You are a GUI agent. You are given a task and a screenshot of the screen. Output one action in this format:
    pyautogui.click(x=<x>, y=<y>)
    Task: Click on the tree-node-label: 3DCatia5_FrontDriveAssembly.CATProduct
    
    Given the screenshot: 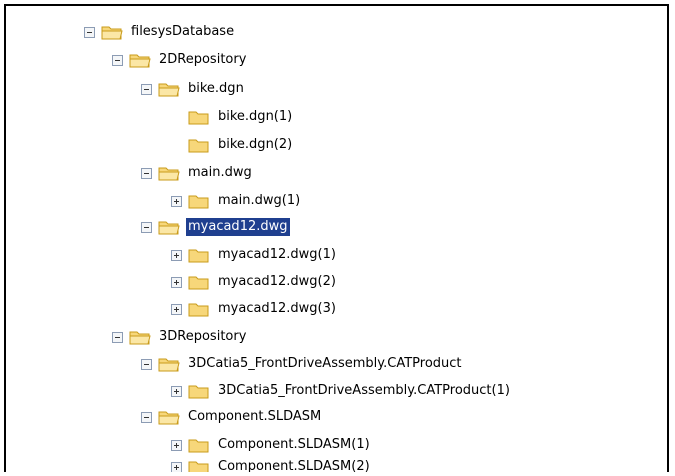 What is the action you would take?
    pyautogui.click(x=325, y=364)
    